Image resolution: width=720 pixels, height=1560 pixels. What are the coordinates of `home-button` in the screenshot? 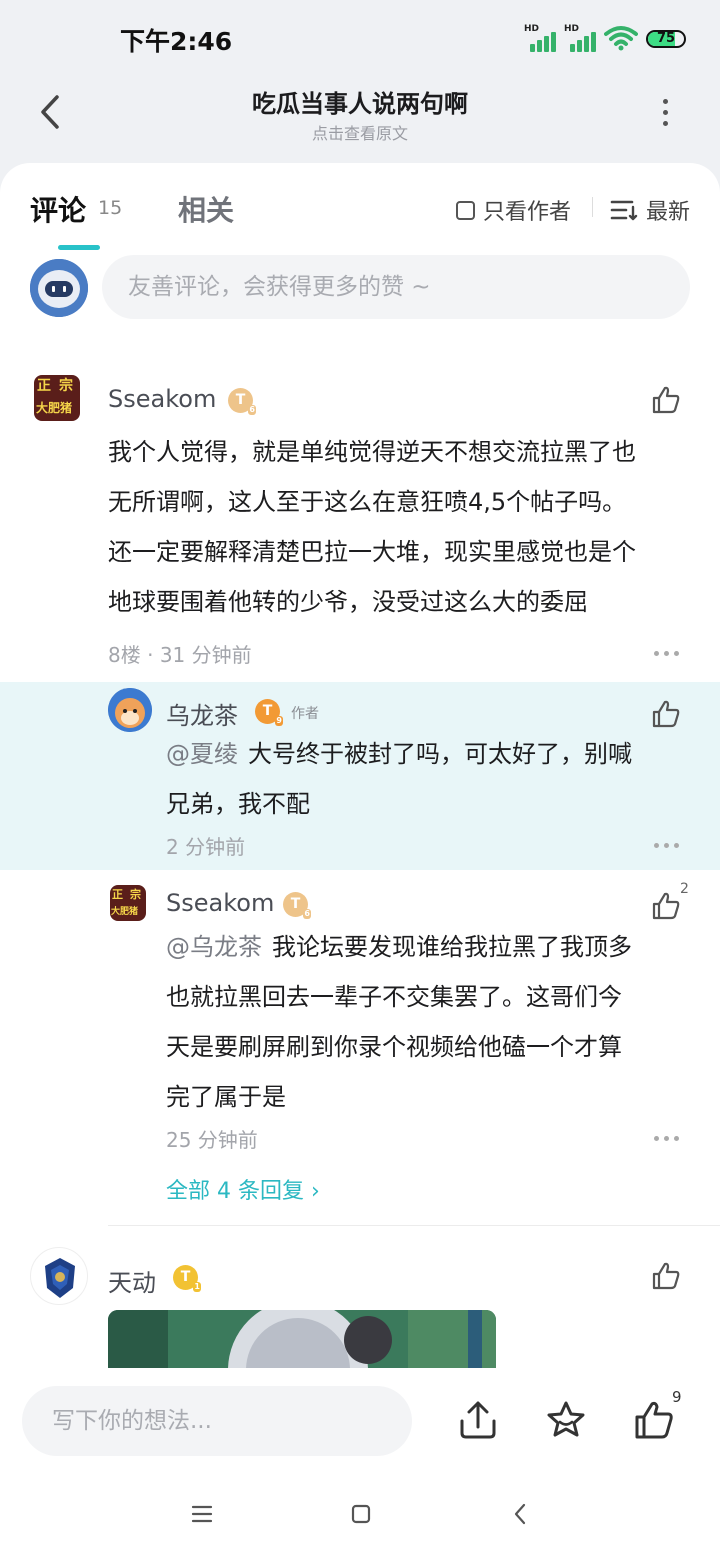 It's located at (361, 1514).